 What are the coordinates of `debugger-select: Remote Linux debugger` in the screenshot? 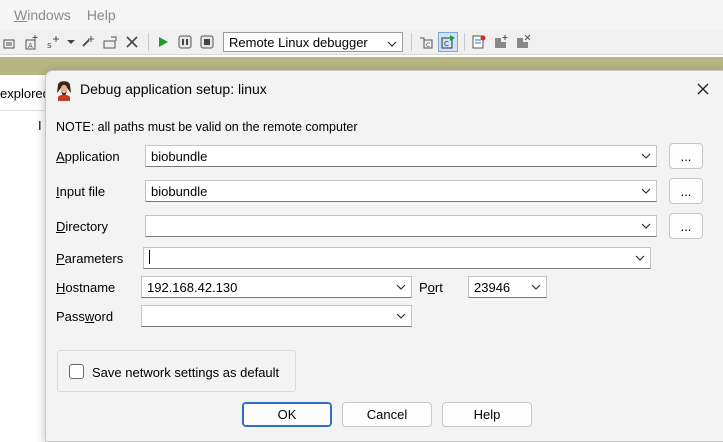 It's located at (313, 42).